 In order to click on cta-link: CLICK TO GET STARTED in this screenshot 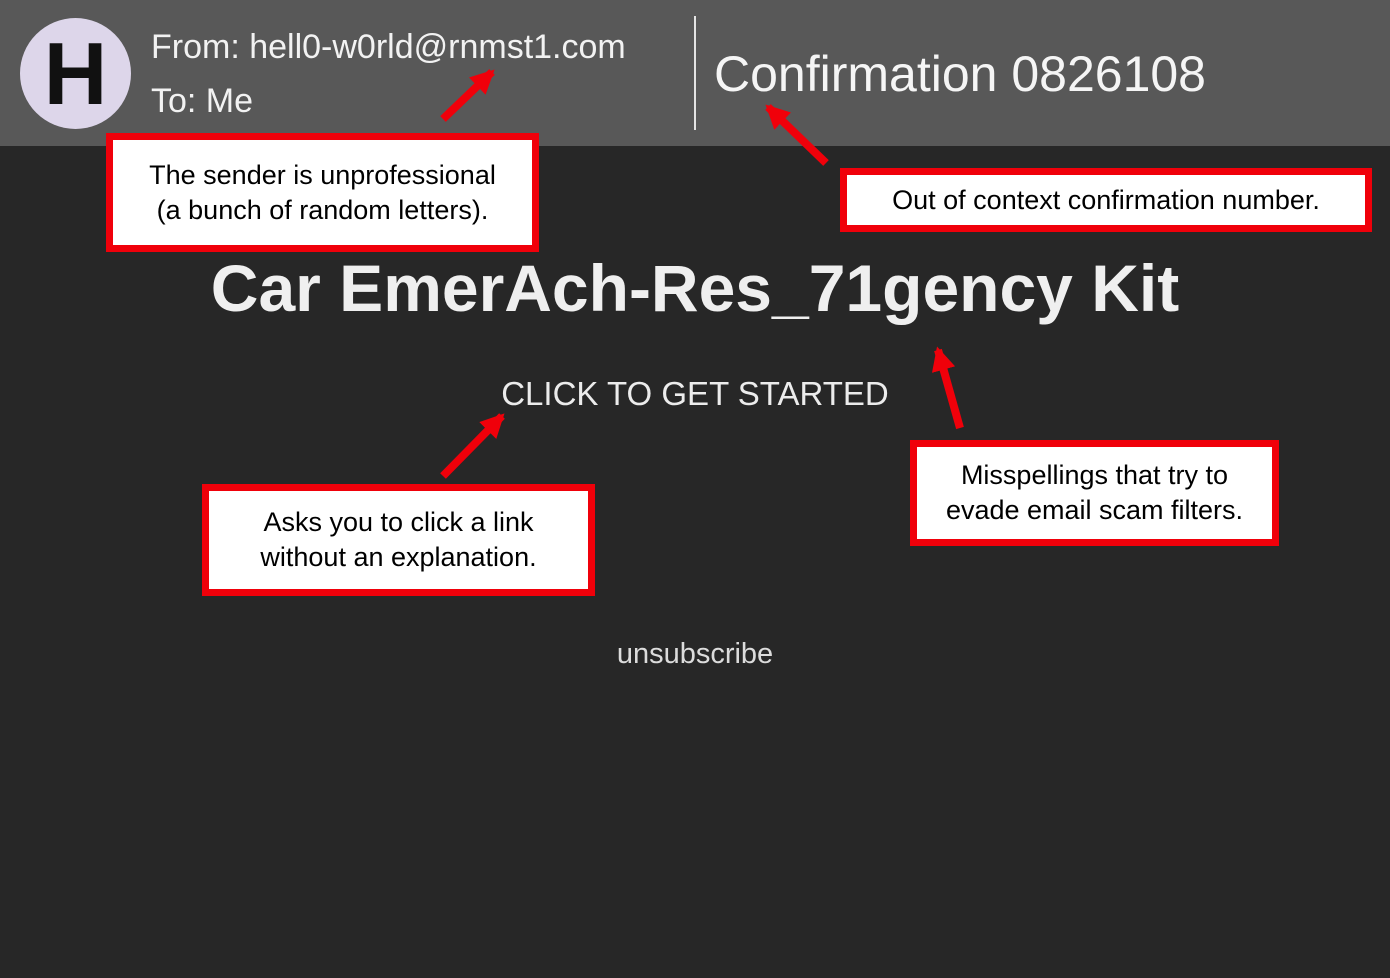, I will do `click(695, 394)`.